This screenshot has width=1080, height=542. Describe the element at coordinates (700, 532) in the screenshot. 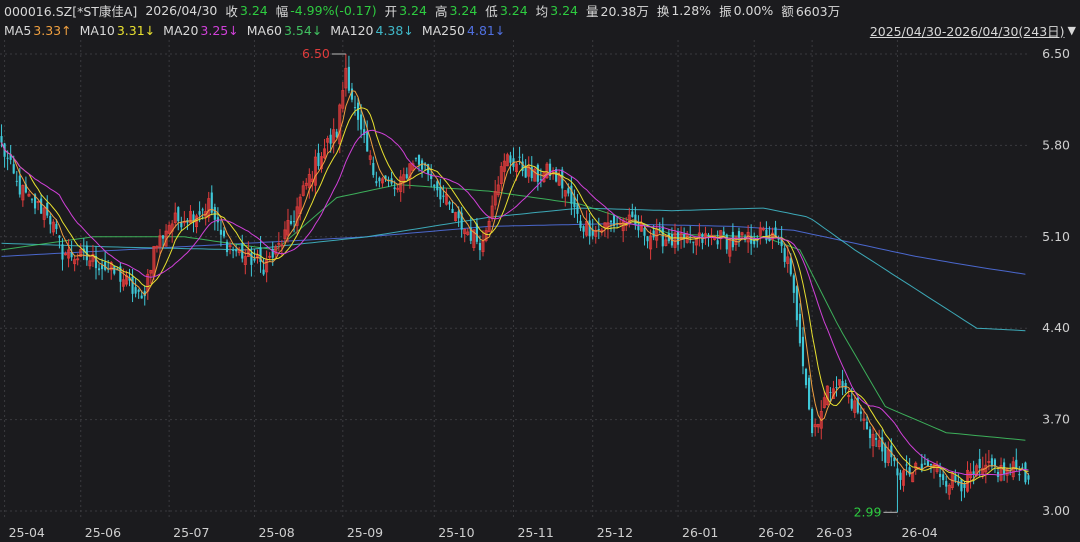

I see `x-tick-label: 26-01` at that location.